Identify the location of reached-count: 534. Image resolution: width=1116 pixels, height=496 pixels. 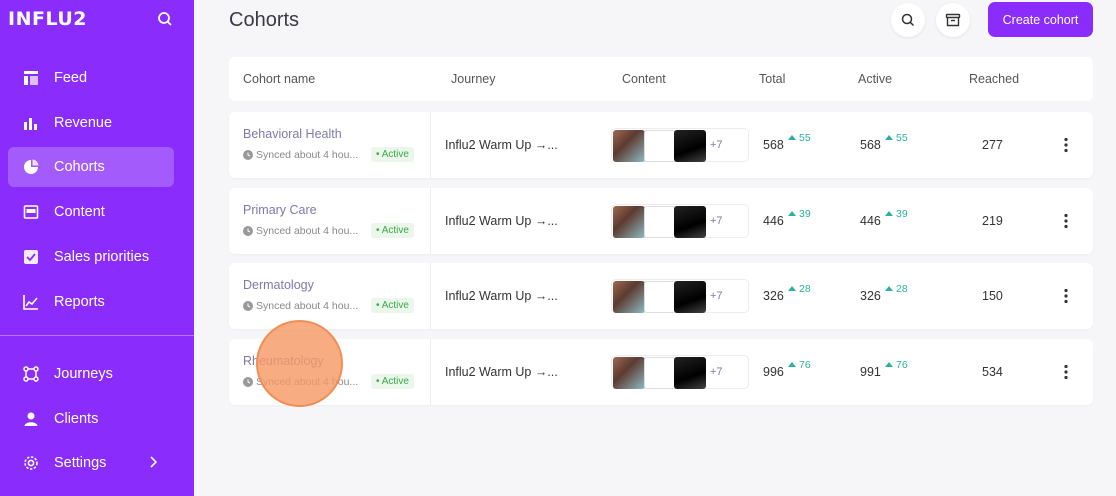
(992, 372).